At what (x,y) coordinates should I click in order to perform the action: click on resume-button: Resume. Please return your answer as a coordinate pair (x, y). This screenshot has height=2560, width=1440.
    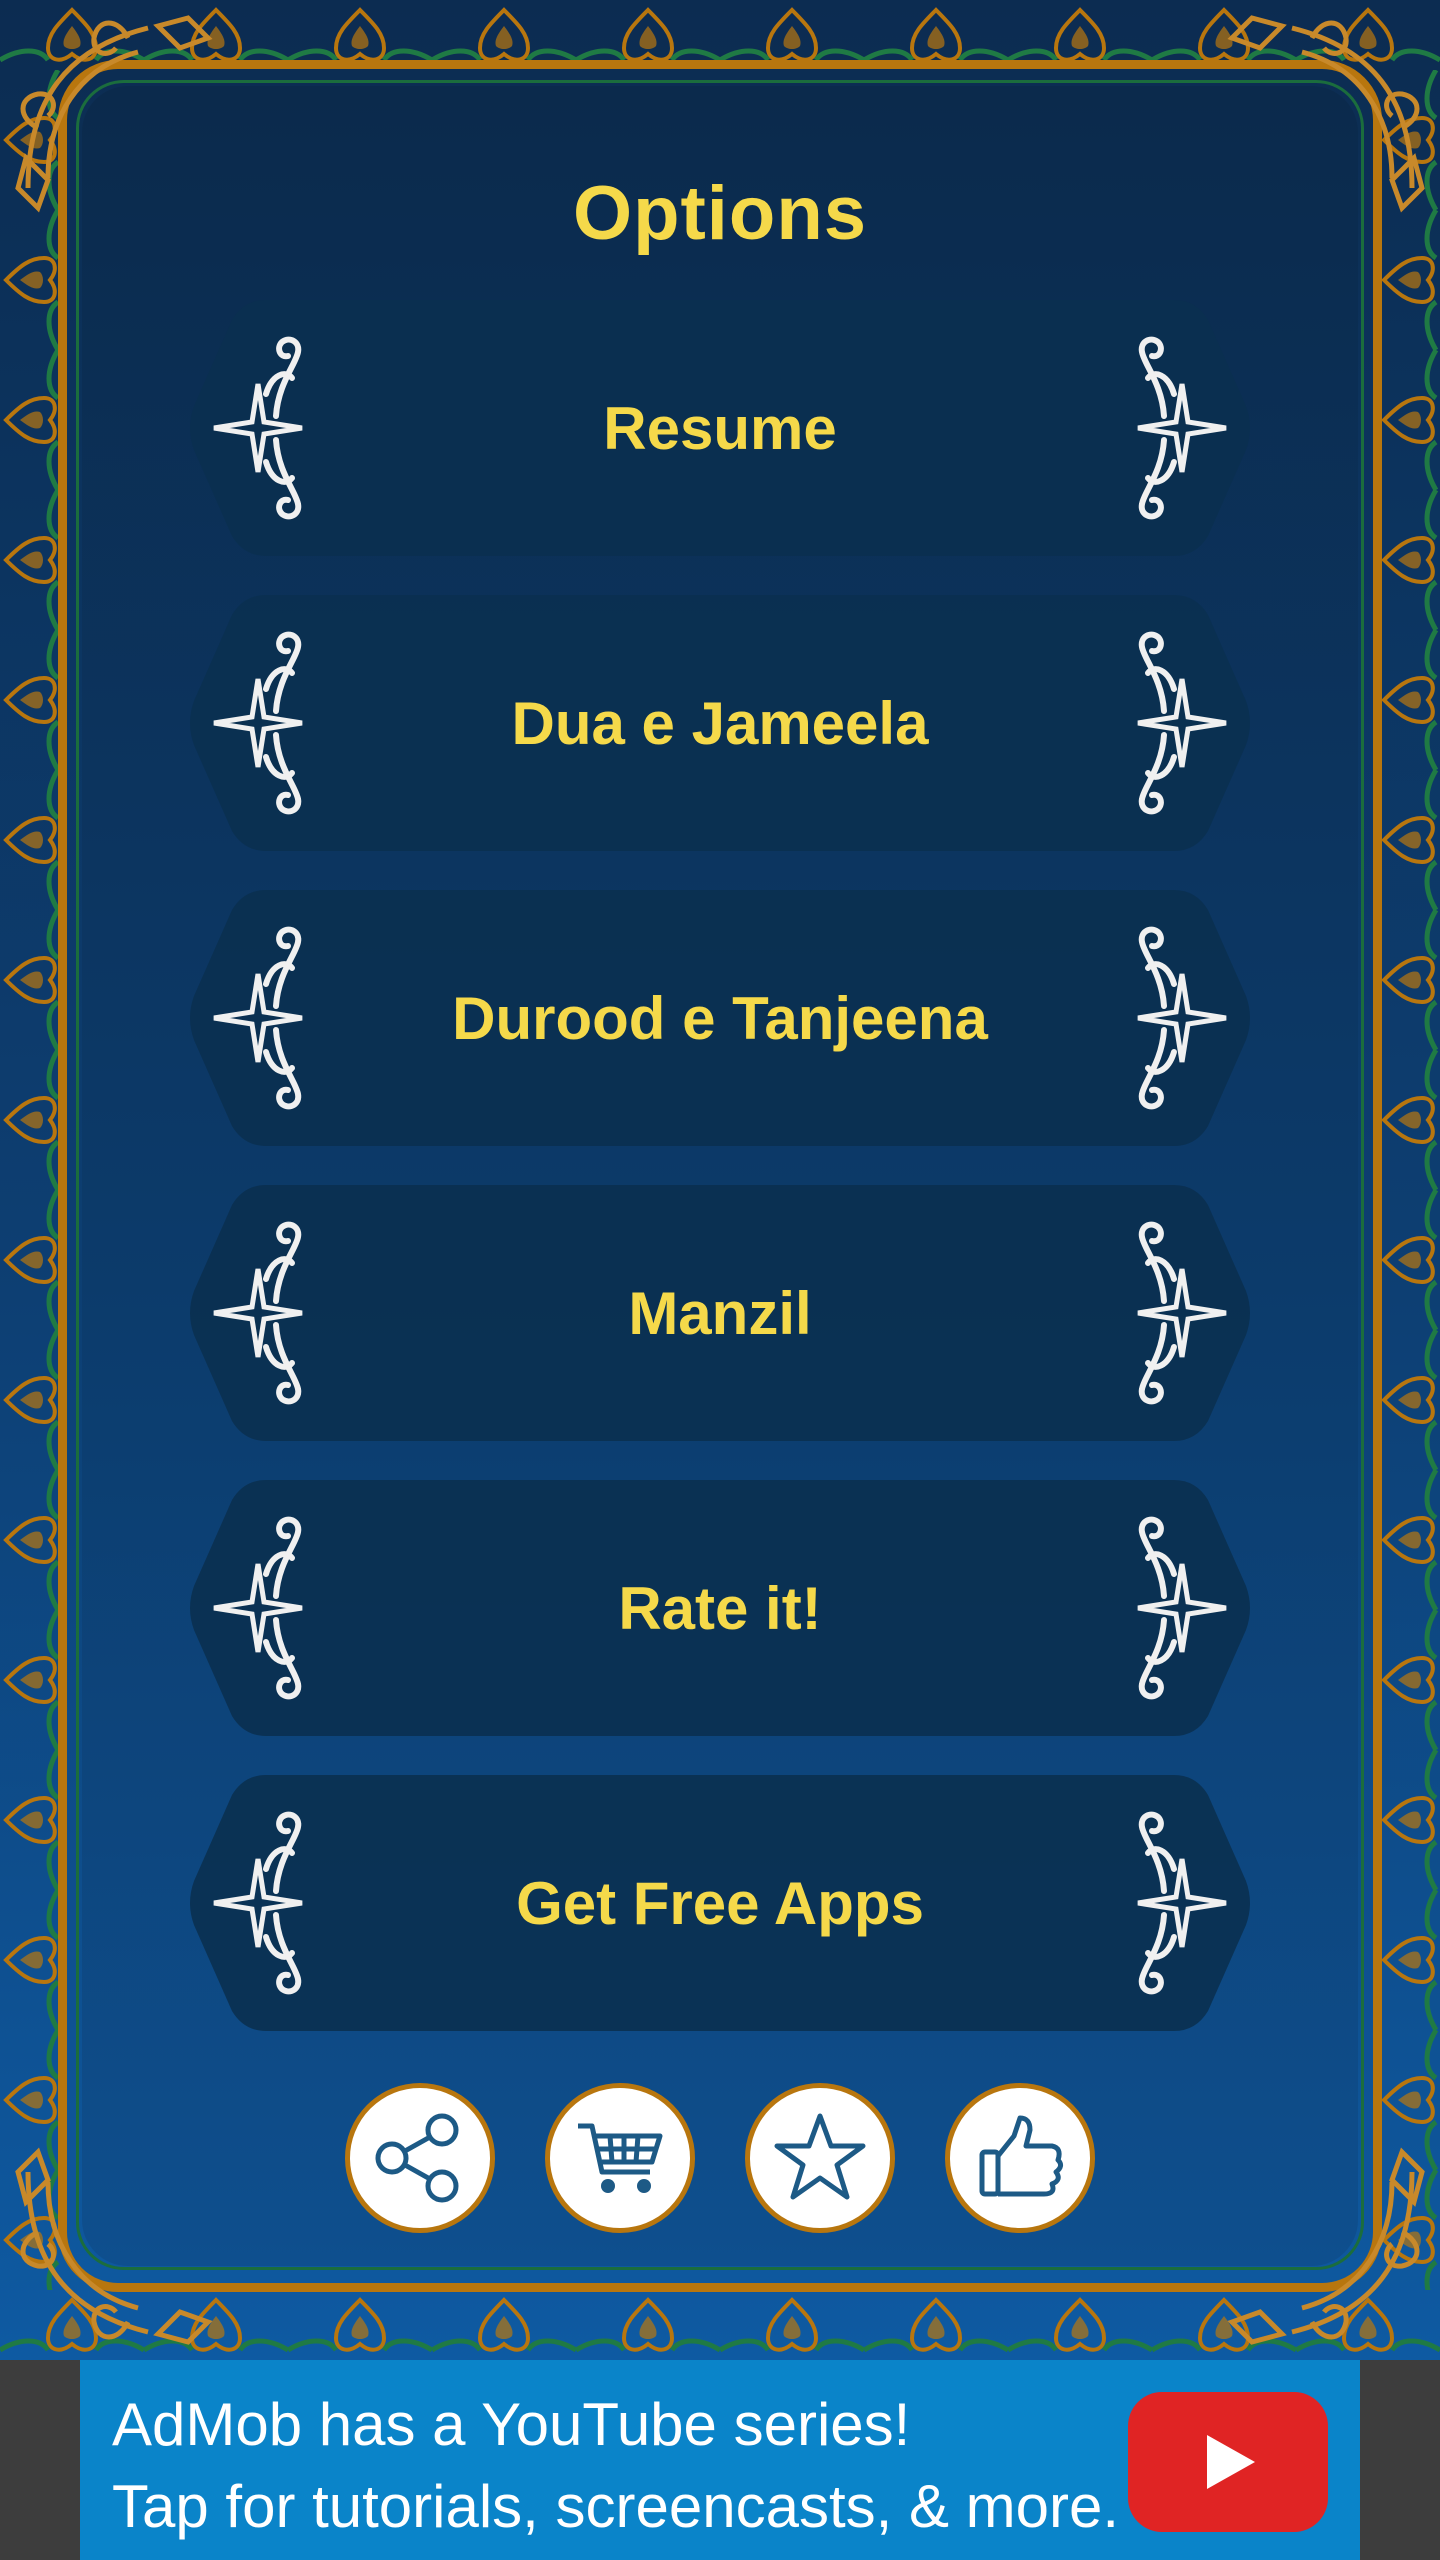
    Looking at the image, I should click on (720, 428).